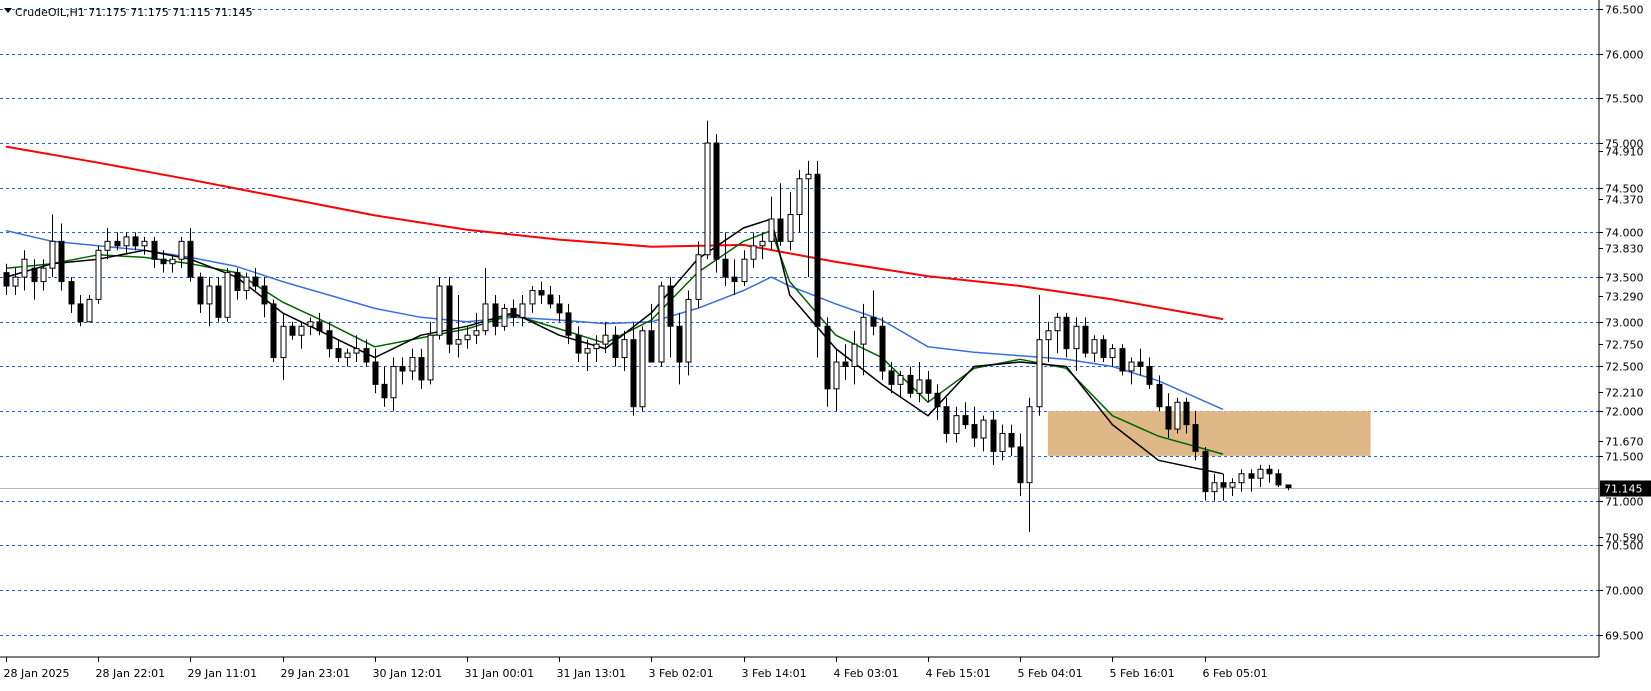 Image resolution: width=1651 pixels, height=691 pixels. I want to click on symbol-title: CrudeOIL,H1 71.175 71.175 71.115 71.145, so click(134, 12).